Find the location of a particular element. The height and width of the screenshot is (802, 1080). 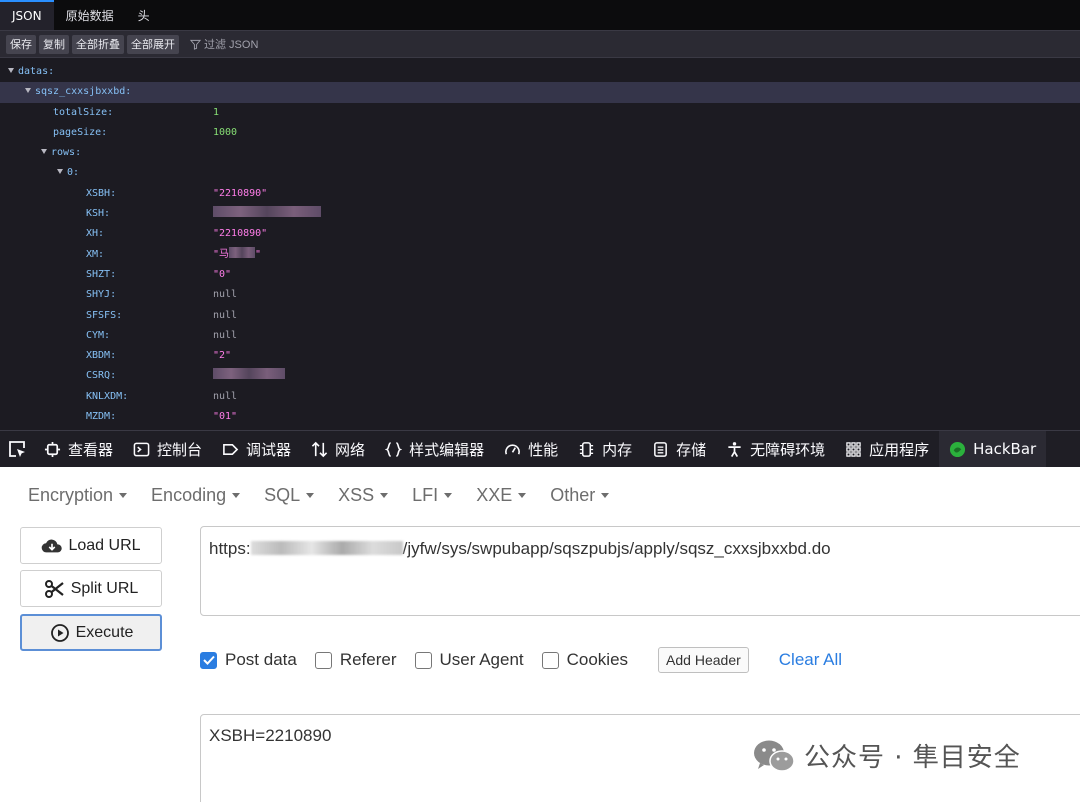

load-url-button: Load URL is located at coordinates (91, 545).